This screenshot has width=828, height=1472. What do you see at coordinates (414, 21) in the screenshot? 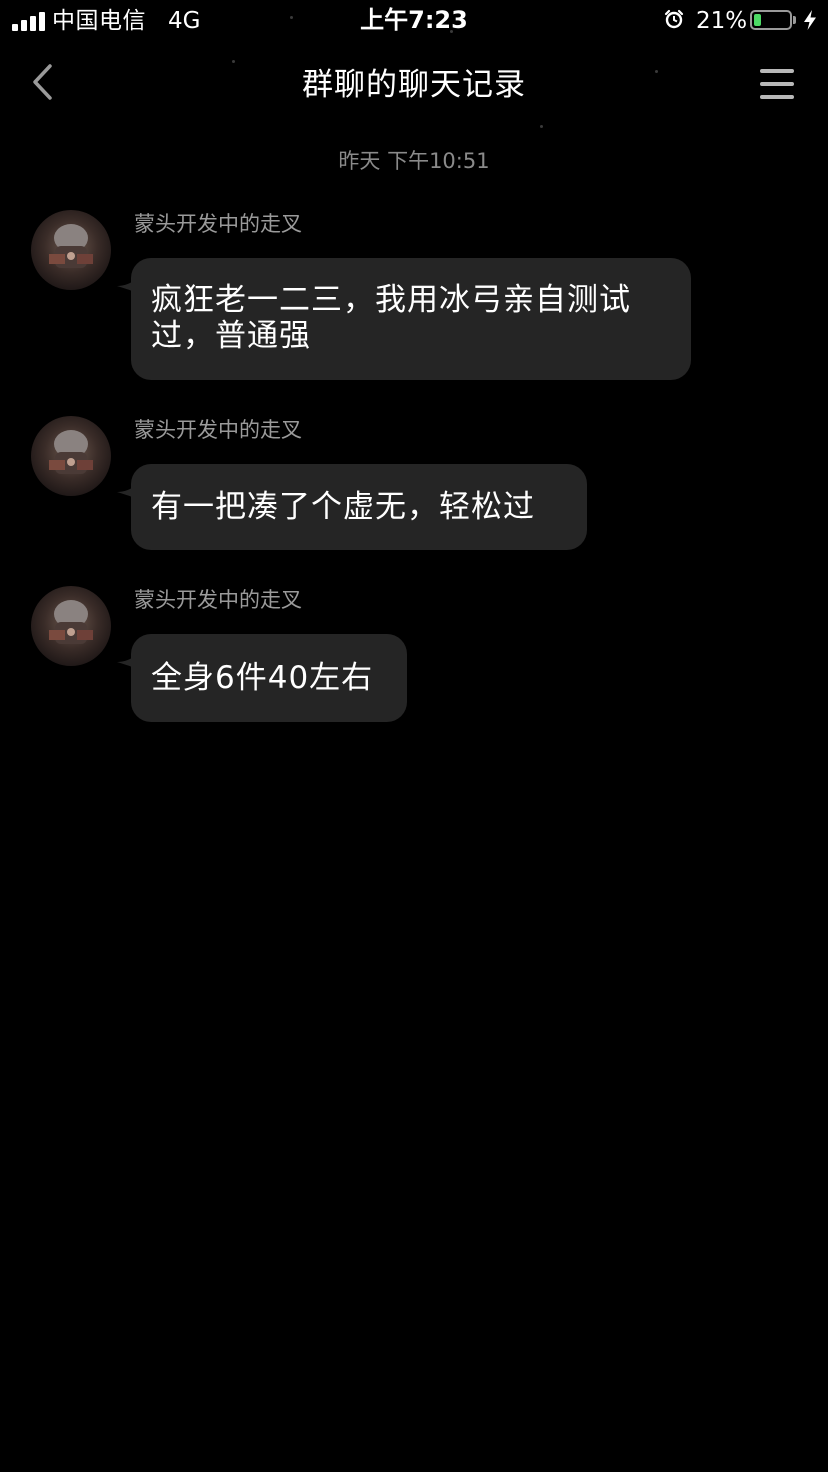
I see `status-bar: 中国电信 4G 上午7:23 21%` at bounding box center [414, 21].